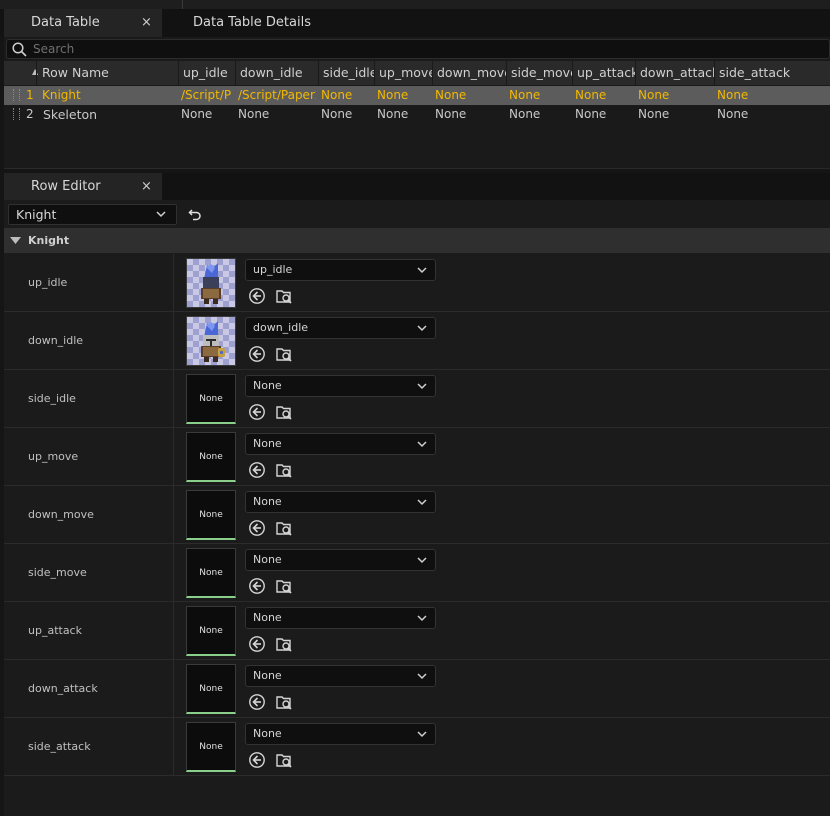  Describe the element at coordinates (591, 114) in the screenshot. I see `cell-up-attack: None` at that location.